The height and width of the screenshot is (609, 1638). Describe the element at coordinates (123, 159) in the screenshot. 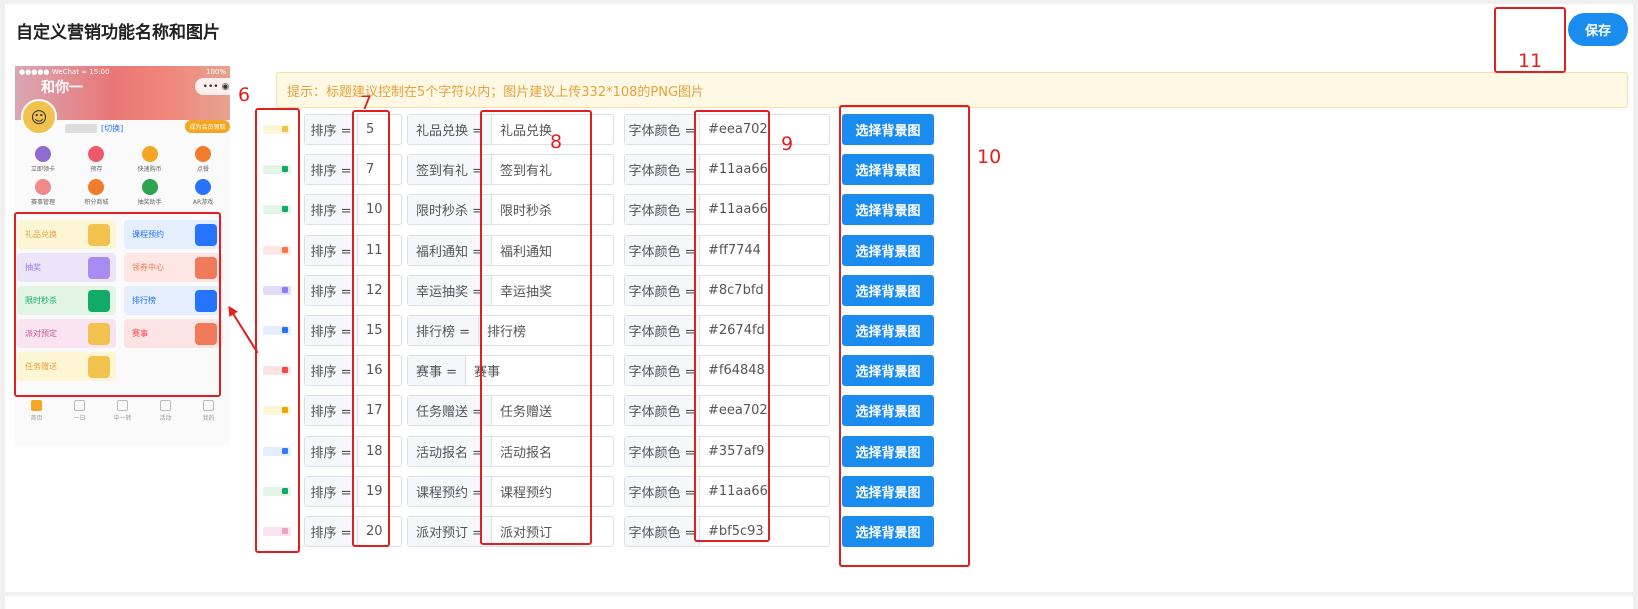

I see `grid-row: 立即领卡 预存 快速购币 点餐` at that location.